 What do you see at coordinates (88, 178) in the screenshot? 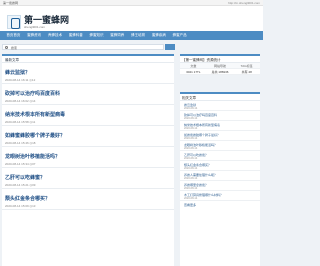
I see `list-item: 乙肝可以吃蜂蜜？ 2020-08-14 15:21 ◎09` at bounding box center [88, 178].